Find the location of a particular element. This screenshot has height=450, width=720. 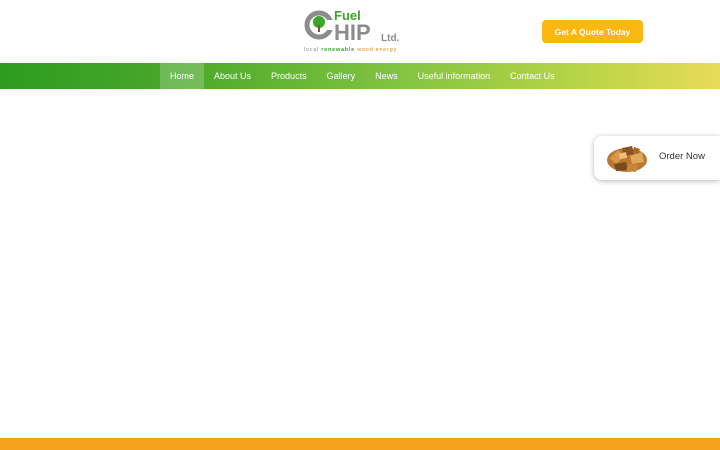

get-quote-button: Get A Quote Today is located at coordinates (592, 31).